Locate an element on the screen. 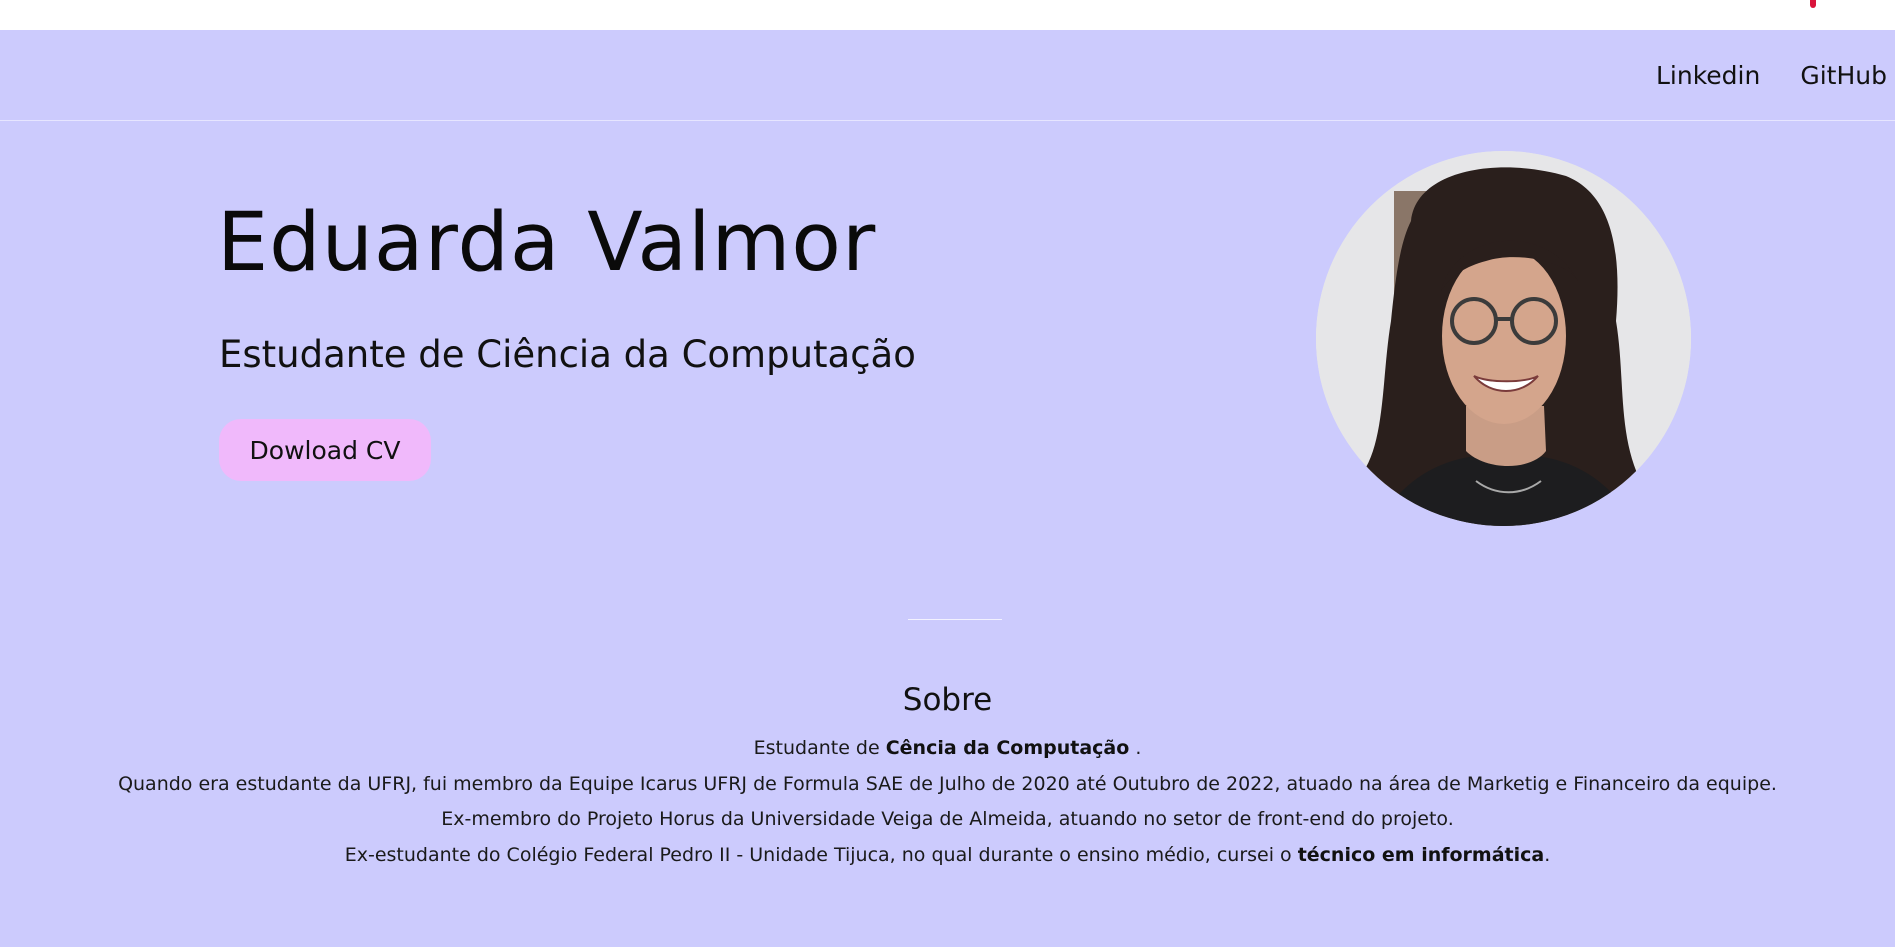 This screenshot has height=947, width=1895. profile-photo-icon is located at coordinates (1503, 338).